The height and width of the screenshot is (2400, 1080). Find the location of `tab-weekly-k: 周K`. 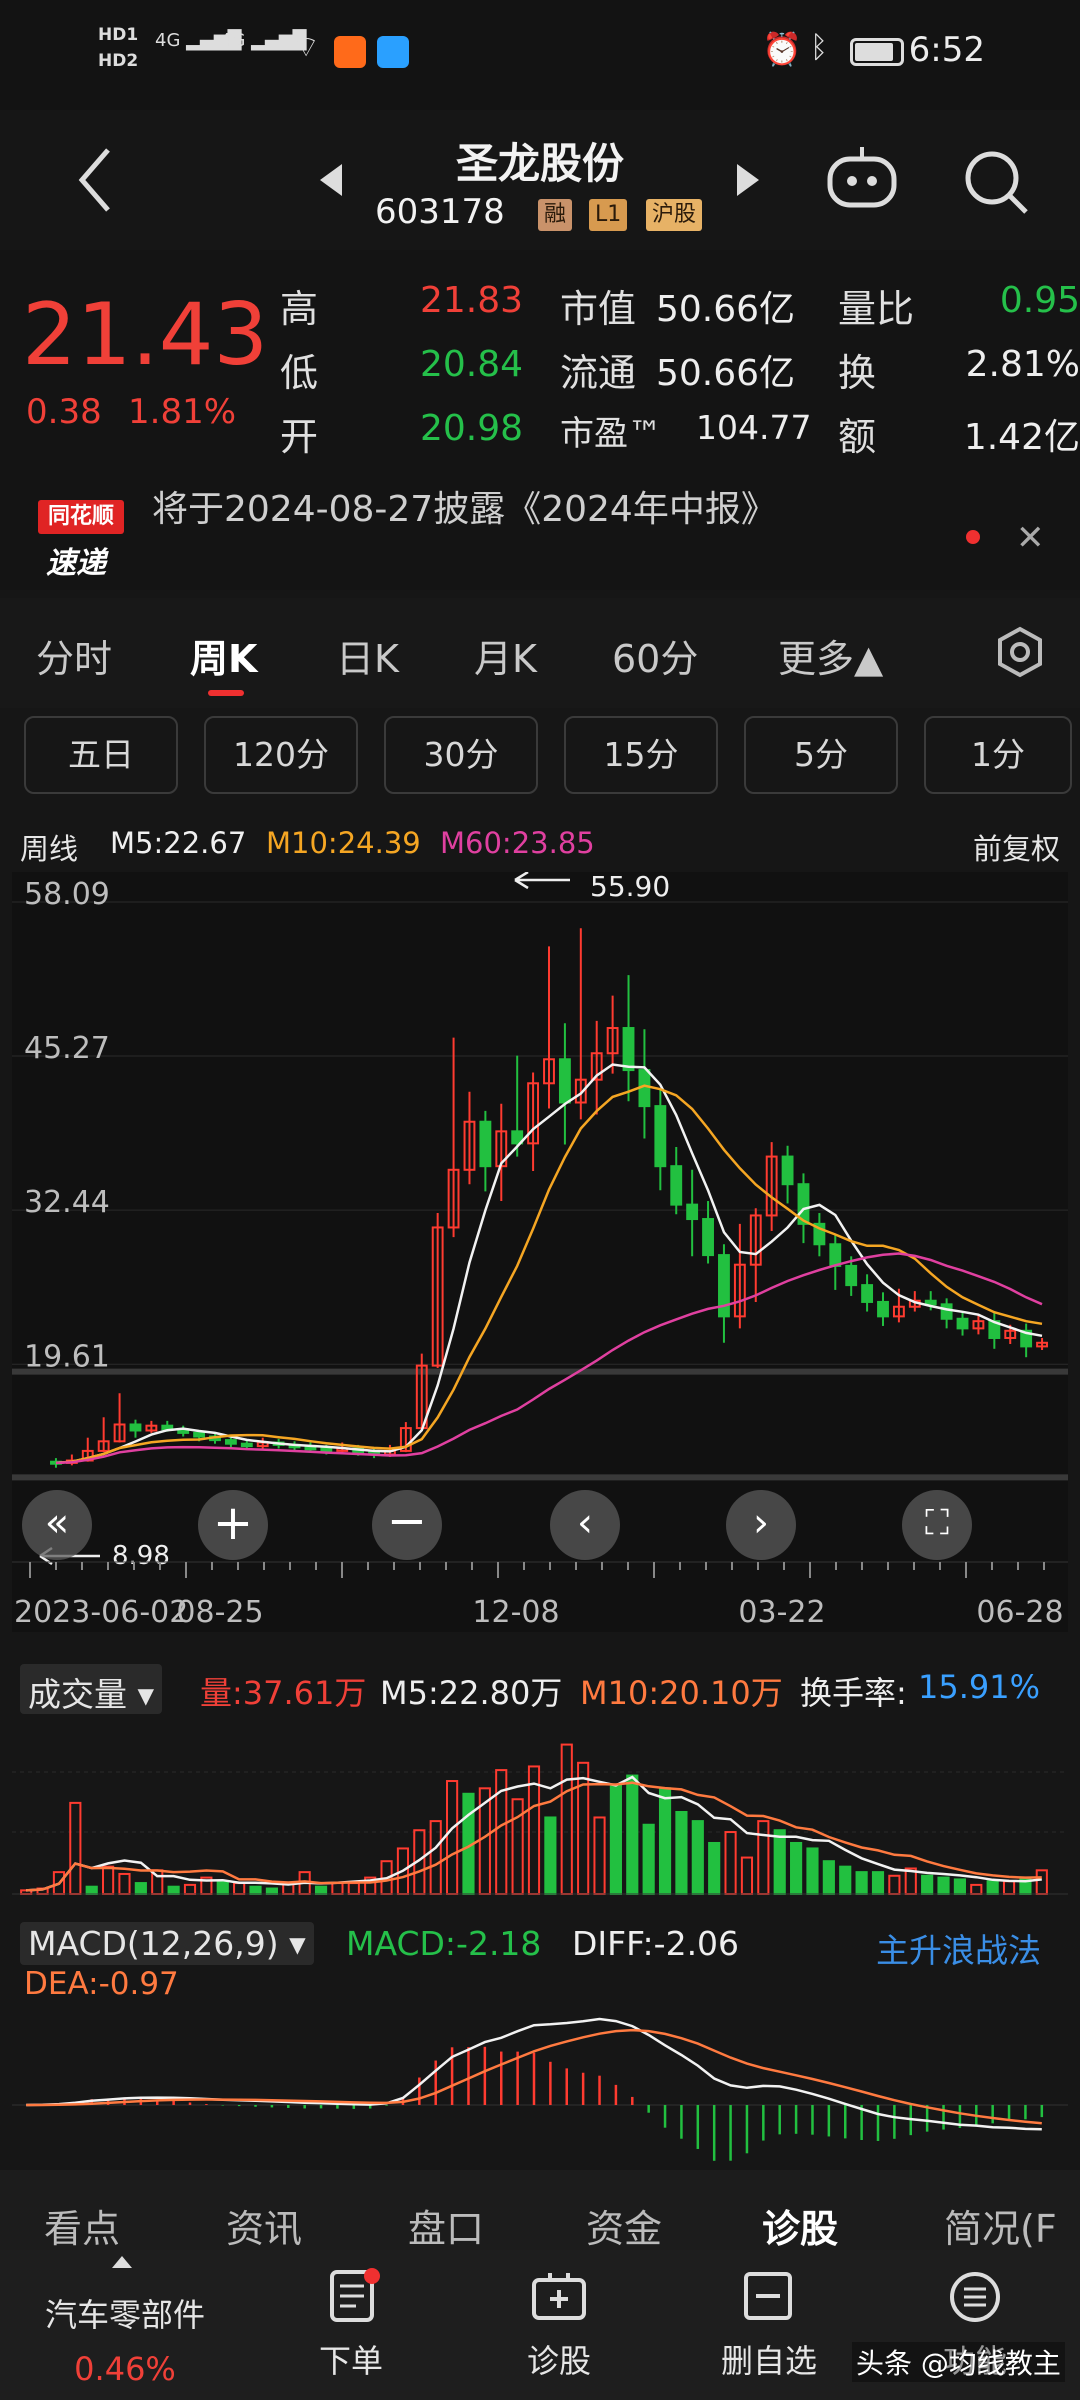

tab-weekly-k: 周K is located at coordinates (223, 655).